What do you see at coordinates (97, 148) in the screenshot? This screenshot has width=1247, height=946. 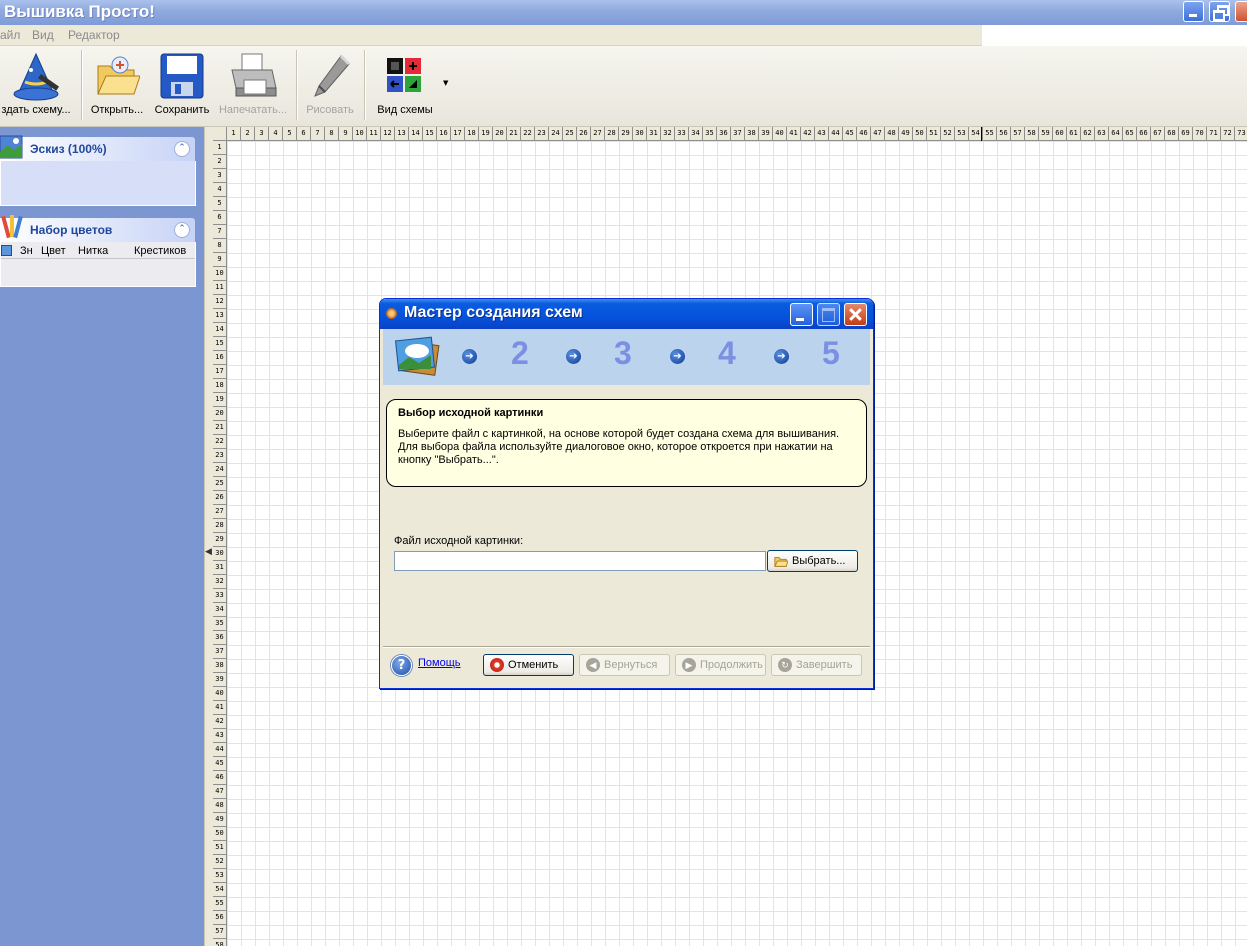 I see `sketch-panel-header: Эскиз (100%) ⌃` at bounding box center [97, 148].